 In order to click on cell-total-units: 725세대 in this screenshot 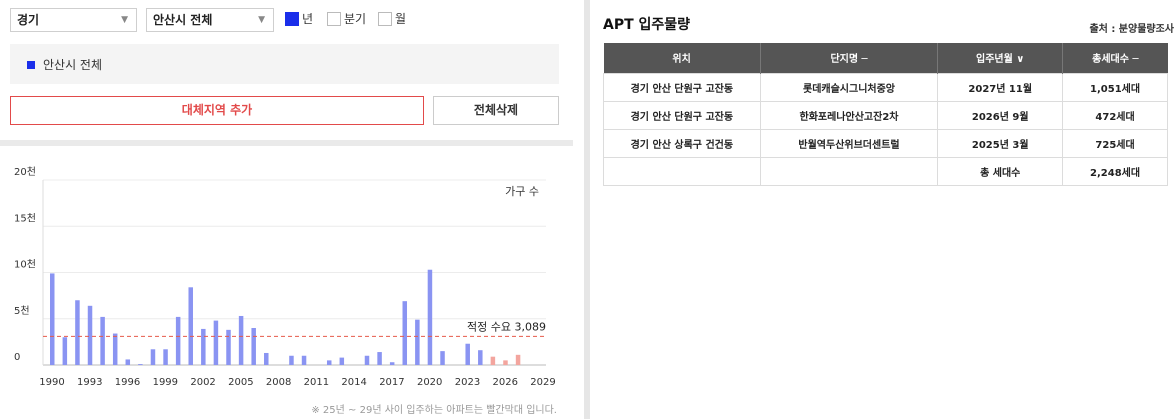, I will do `click(1115, 143)`.